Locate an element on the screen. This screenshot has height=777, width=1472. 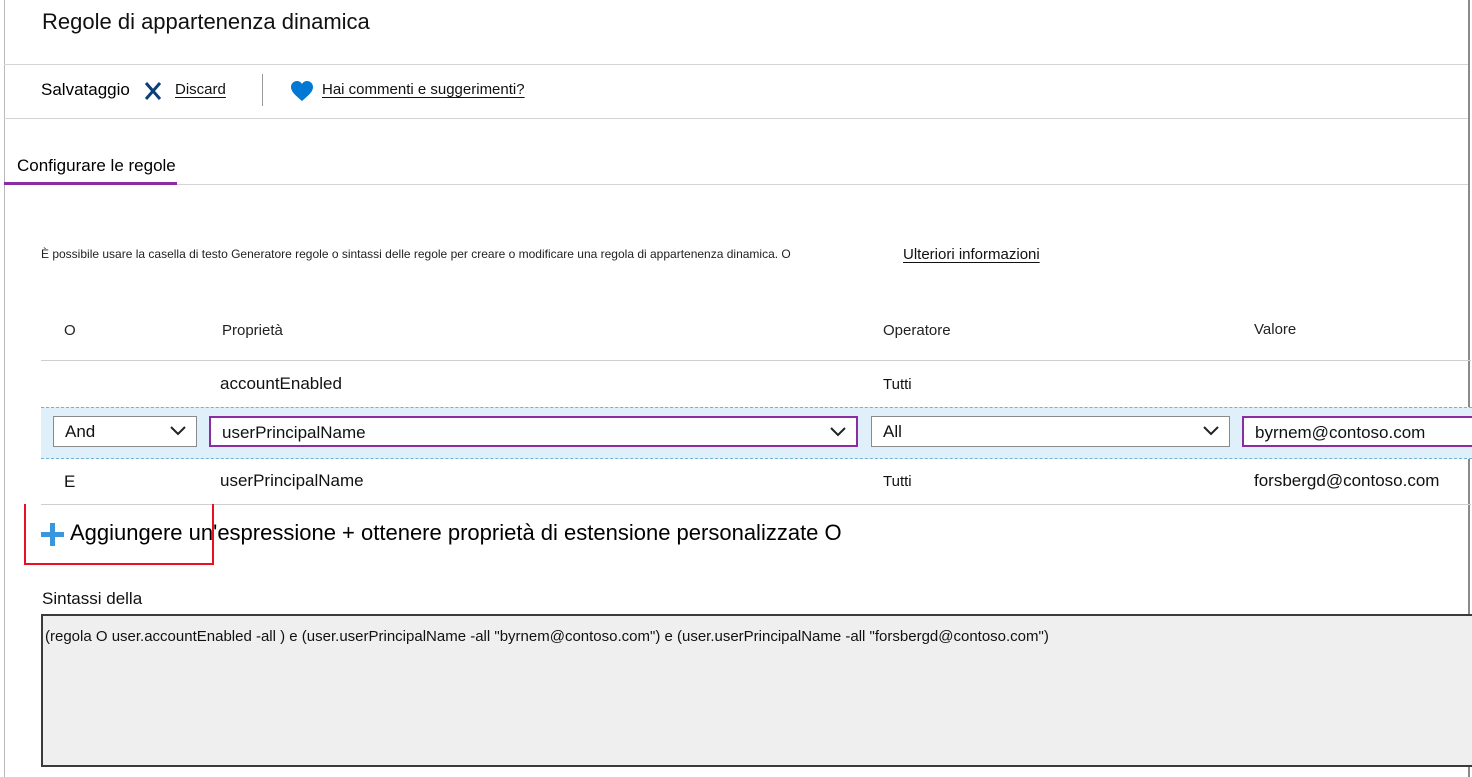
column-header-operator: Operatore is located at coordinates (917, 330).